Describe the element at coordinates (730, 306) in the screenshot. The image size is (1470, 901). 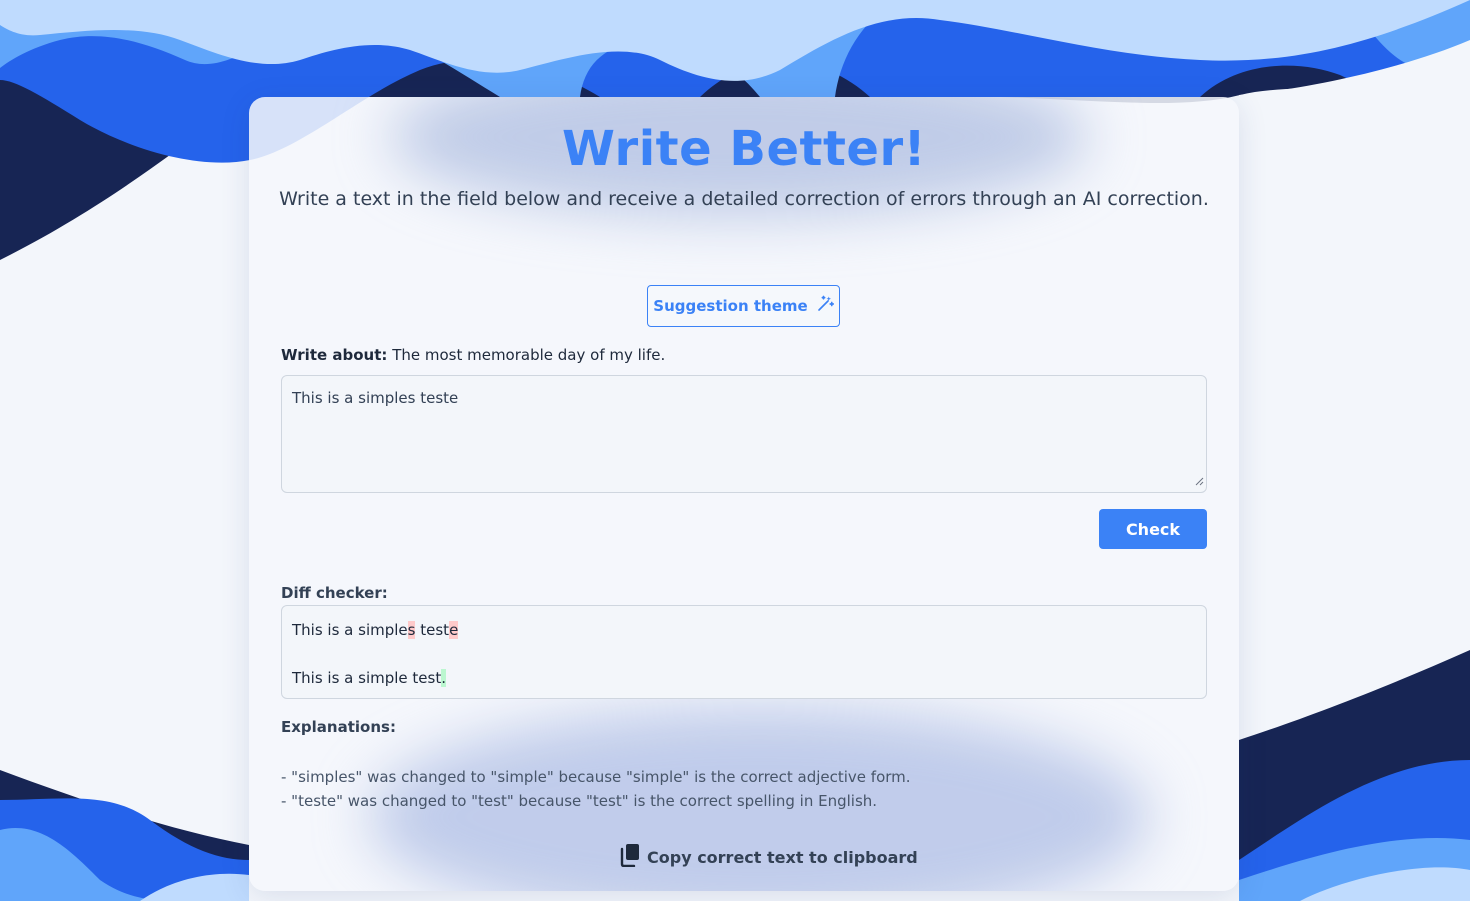
I see `suggestion-theme-label: Suggestion theme` at that location.